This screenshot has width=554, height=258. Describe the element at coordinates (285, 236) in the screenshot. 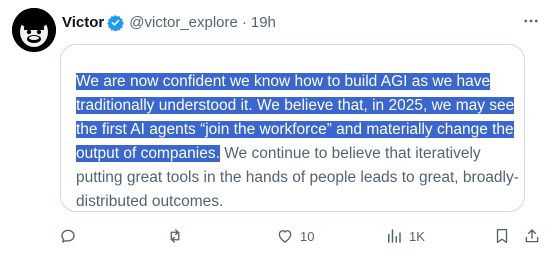

I see `heart-icon` at that location.